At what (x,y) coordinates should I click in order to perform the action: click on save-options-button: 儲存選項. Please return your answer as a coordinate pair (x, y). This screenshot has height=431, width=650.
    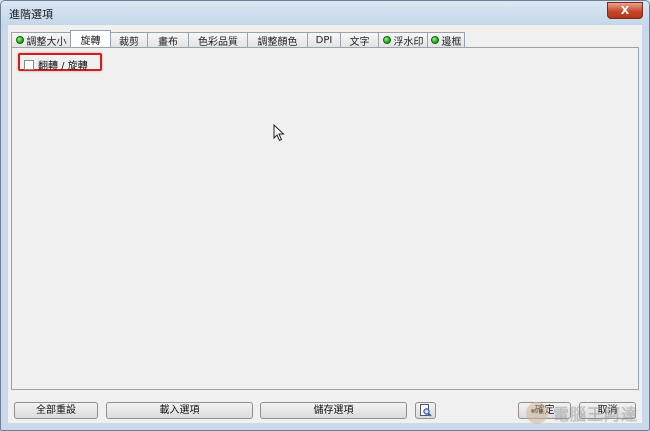
    Looking at the image, I should click on (333, 410).